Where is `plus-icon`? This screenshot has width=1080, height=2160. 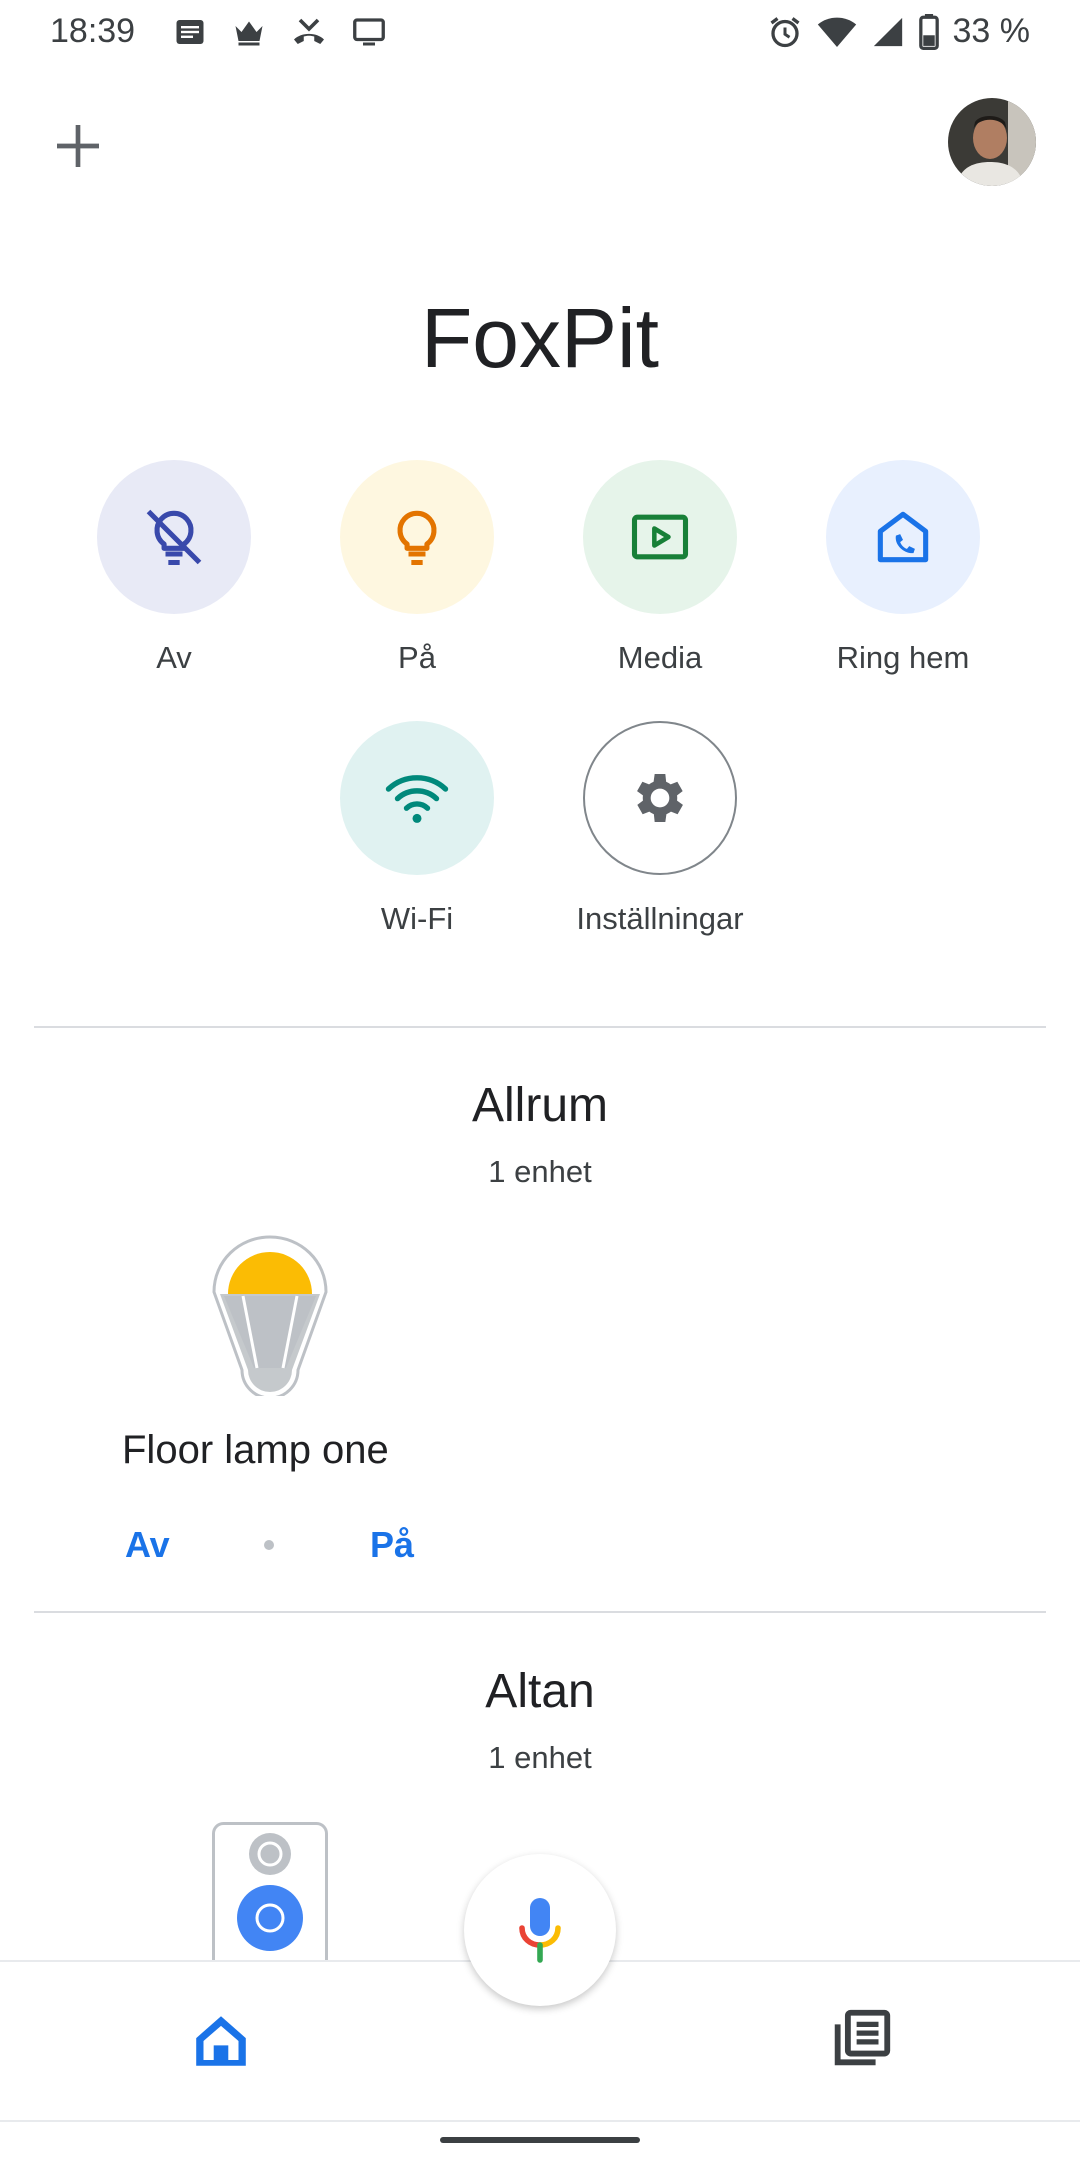 plus-icon is located at coordinates (78, 146).